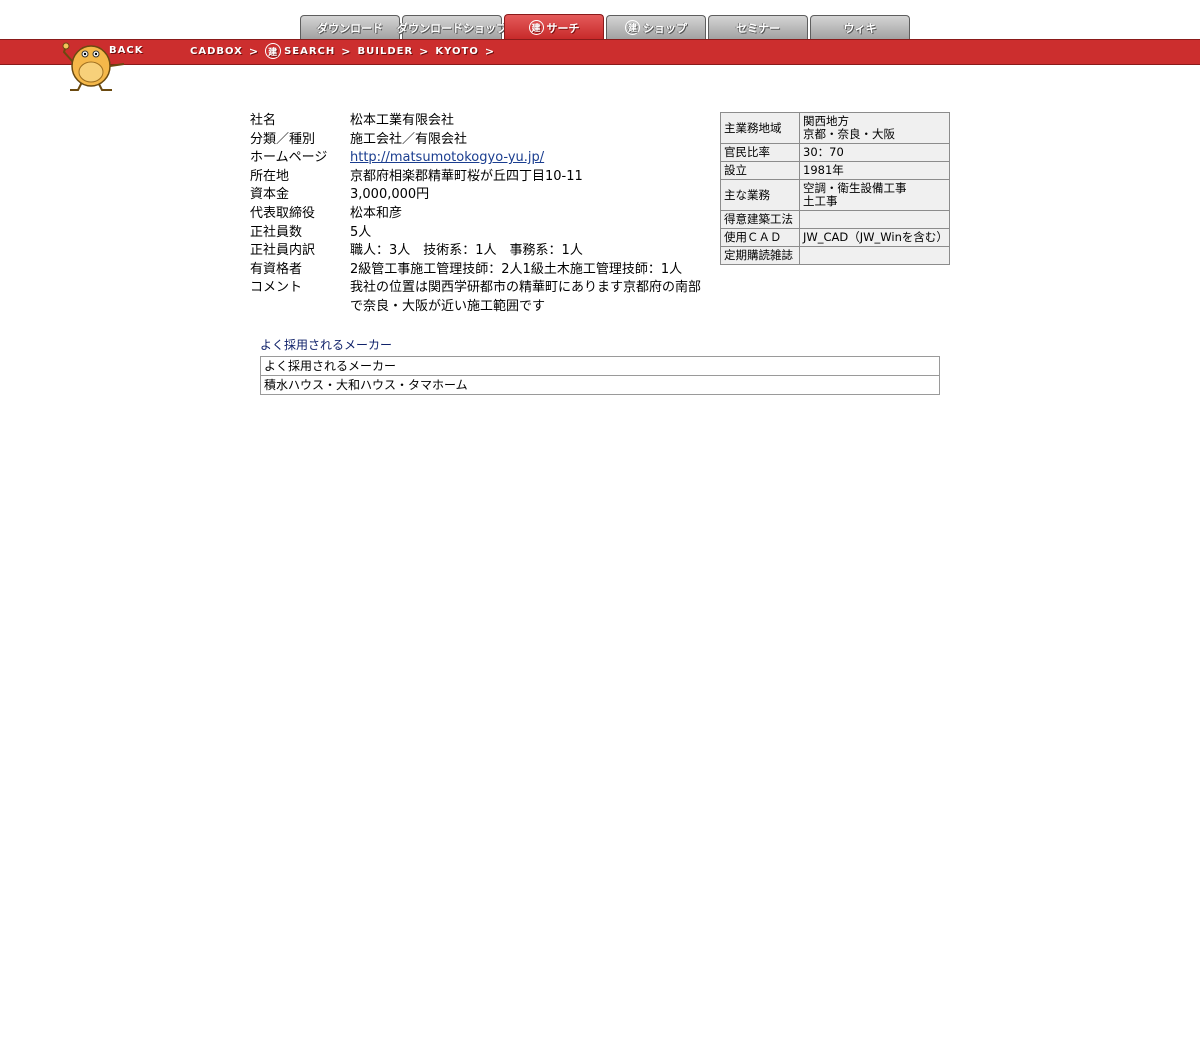 Image resolution: width=1200 pixels, height=1040 pixels. I want to click on breadcrumb: CADBOX > 建 SEARCH > BUILDER > KYOTO >, so click(345, 51).